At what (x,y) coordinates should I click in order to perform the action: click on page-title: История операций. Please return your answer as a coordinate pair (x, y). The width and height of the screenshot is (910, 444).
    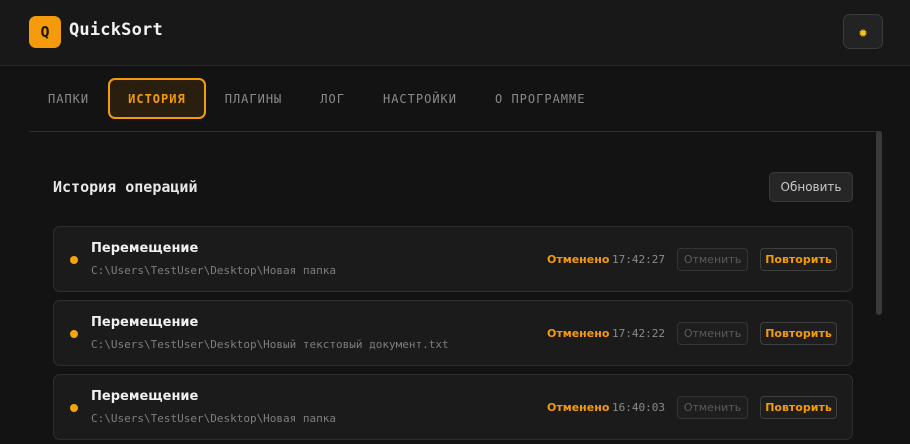
    Looking at the image, I should click on (125, 187).